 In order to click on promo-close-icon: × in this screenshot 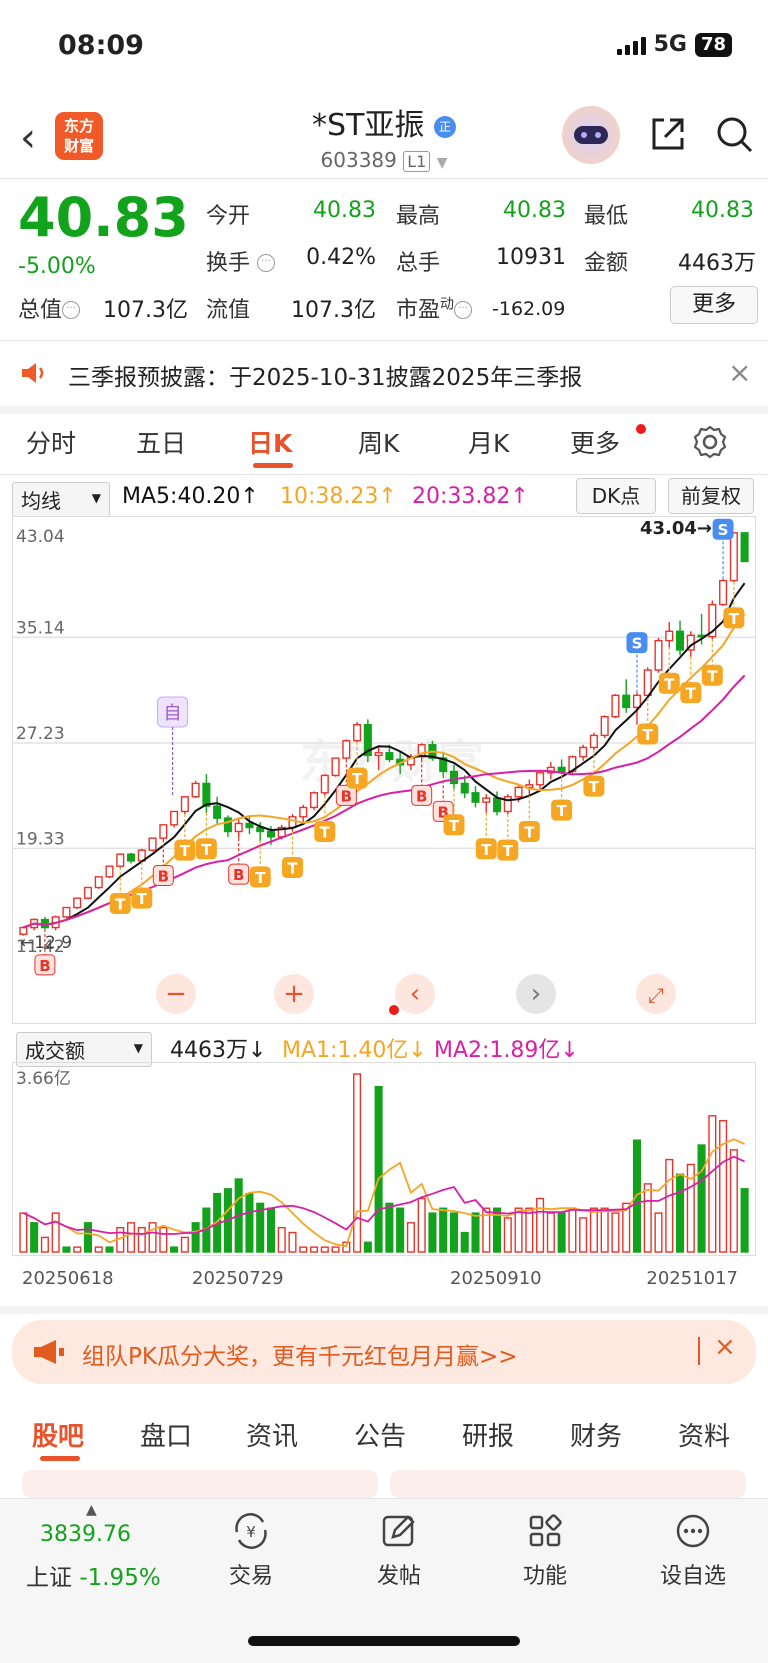, I will do `click(725, 1347)`.